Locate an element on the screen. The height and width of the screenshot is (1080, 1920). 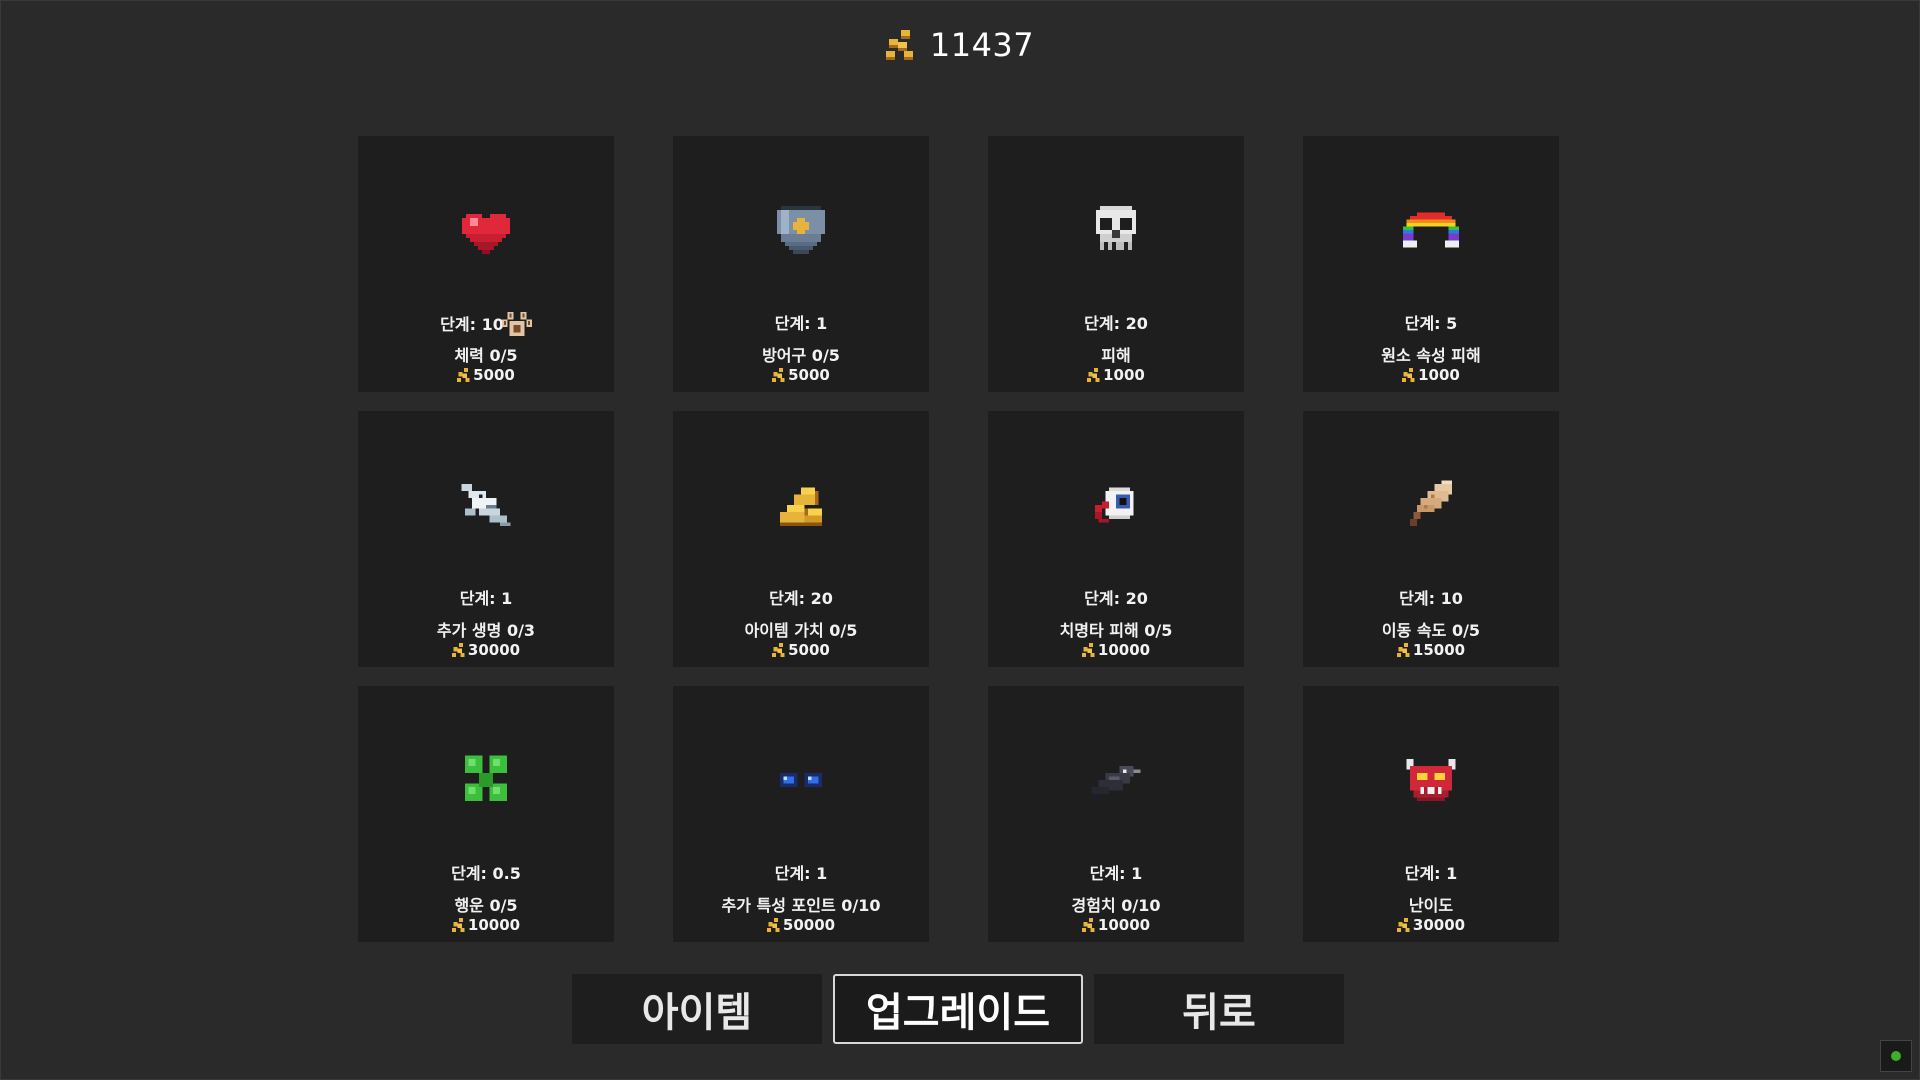
upgrade-level: 단계: 5 is located at coordinates (1431, 323).